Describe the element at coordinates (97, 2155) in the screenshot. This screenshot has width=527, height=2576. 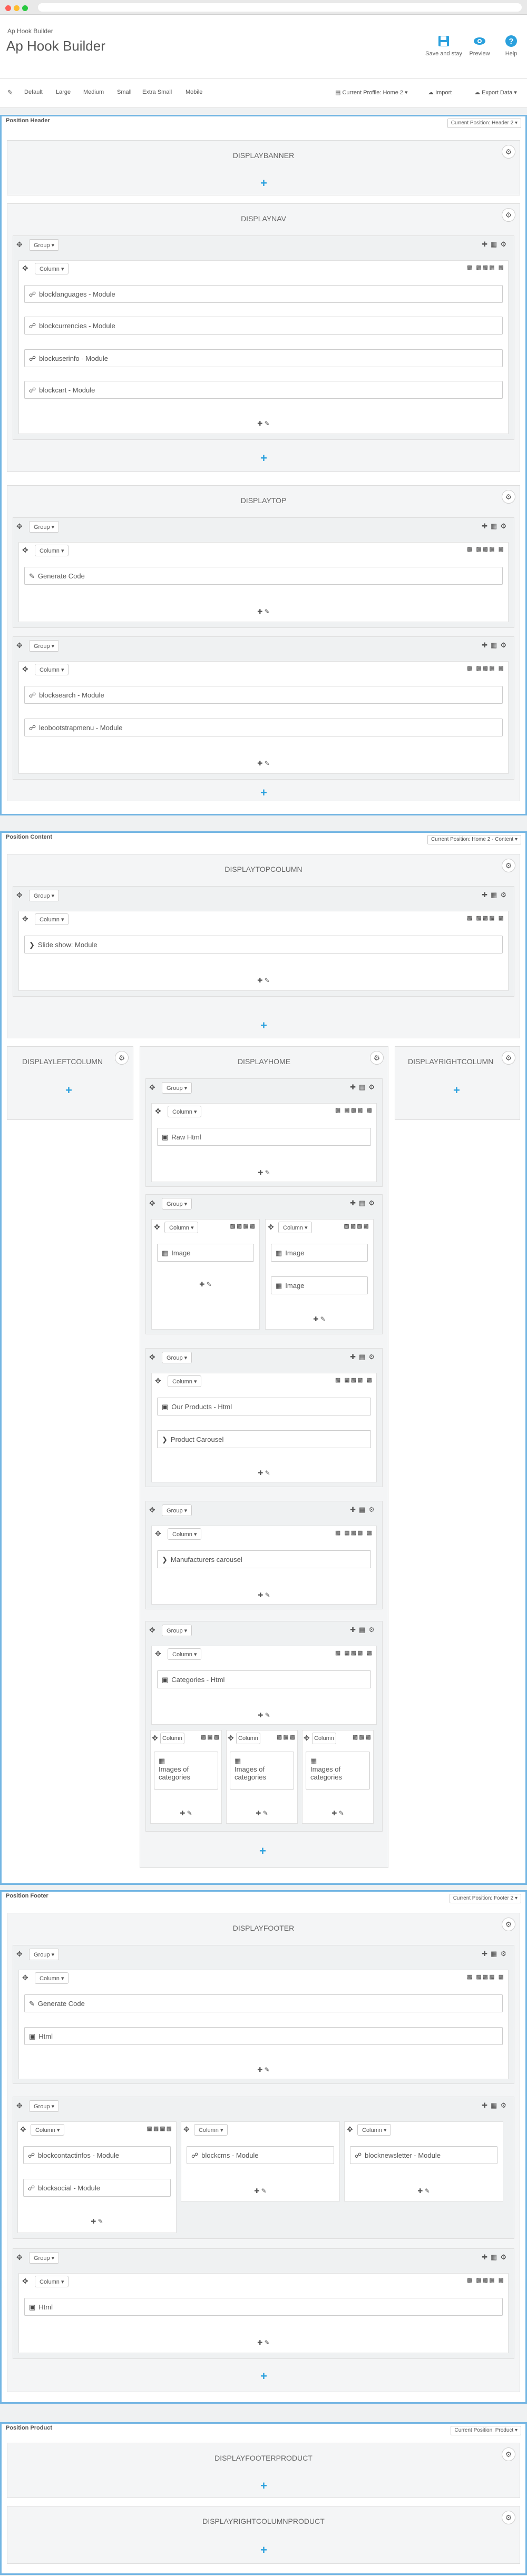
I see `widget-module: ☍ blockcontactinfos - Module` at that location.